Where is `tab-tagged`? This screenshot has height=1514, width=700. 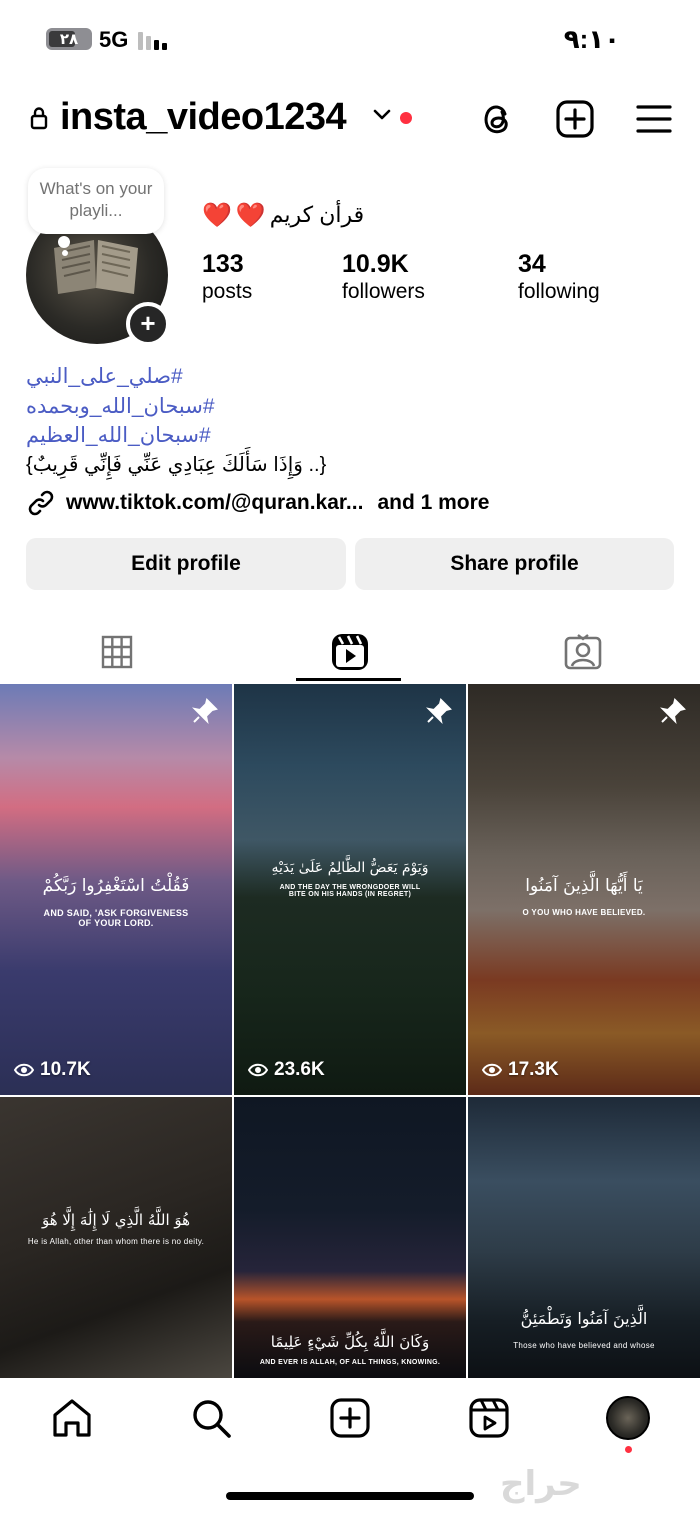 tab-tagged is located at coordinates (582, 652).